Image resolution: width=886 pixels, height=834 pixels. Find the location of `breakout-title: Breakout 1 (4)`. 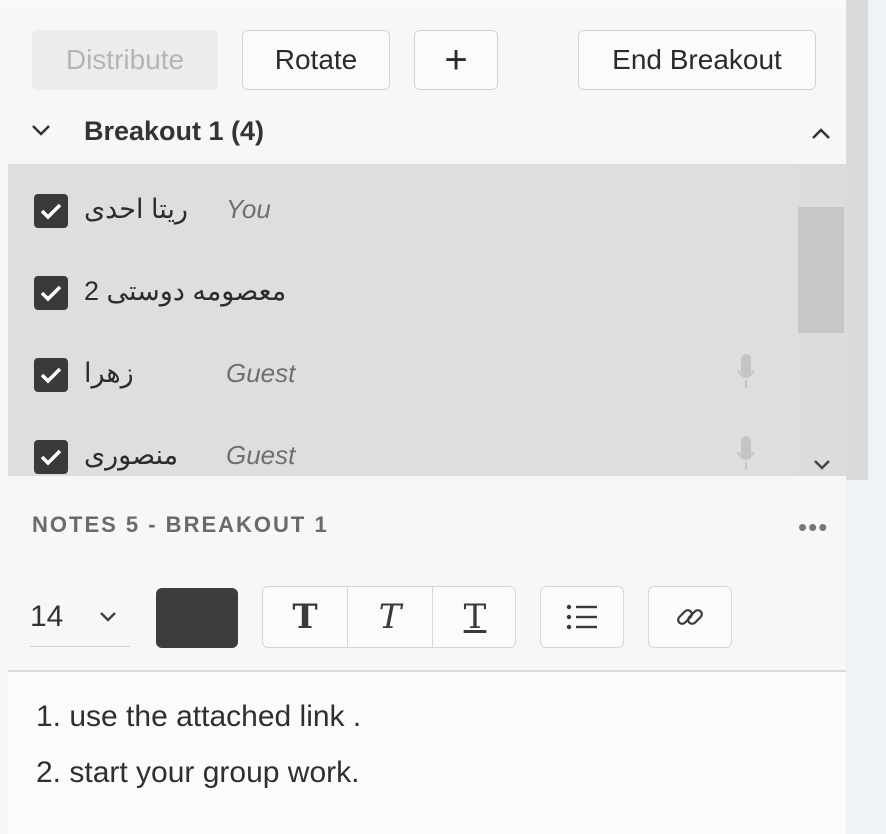

breakout-title: Breakout 1 (4) is located at coordinates (174, 131).